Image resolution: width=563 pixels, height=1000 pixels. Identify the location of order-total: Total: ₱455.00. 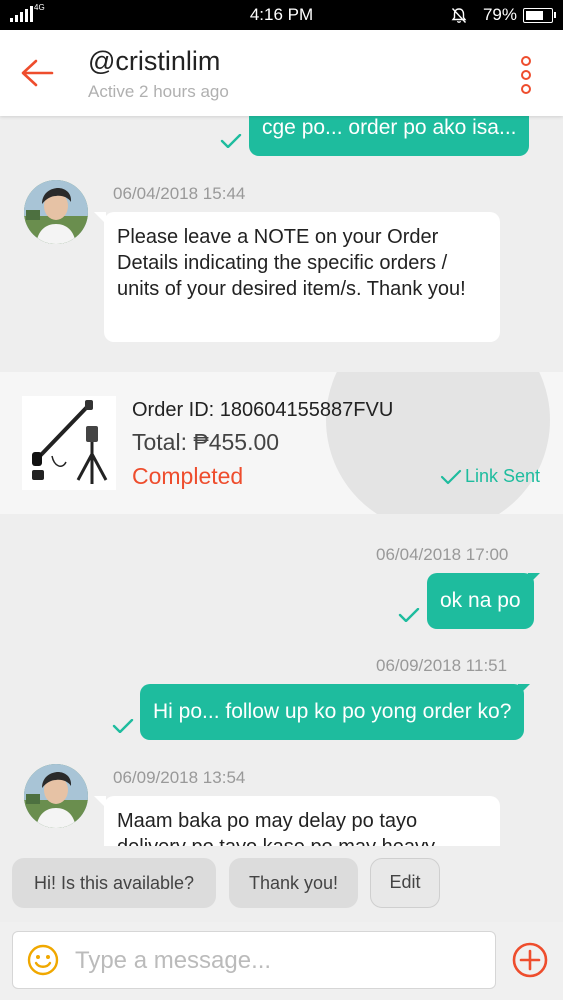
(206, 442).